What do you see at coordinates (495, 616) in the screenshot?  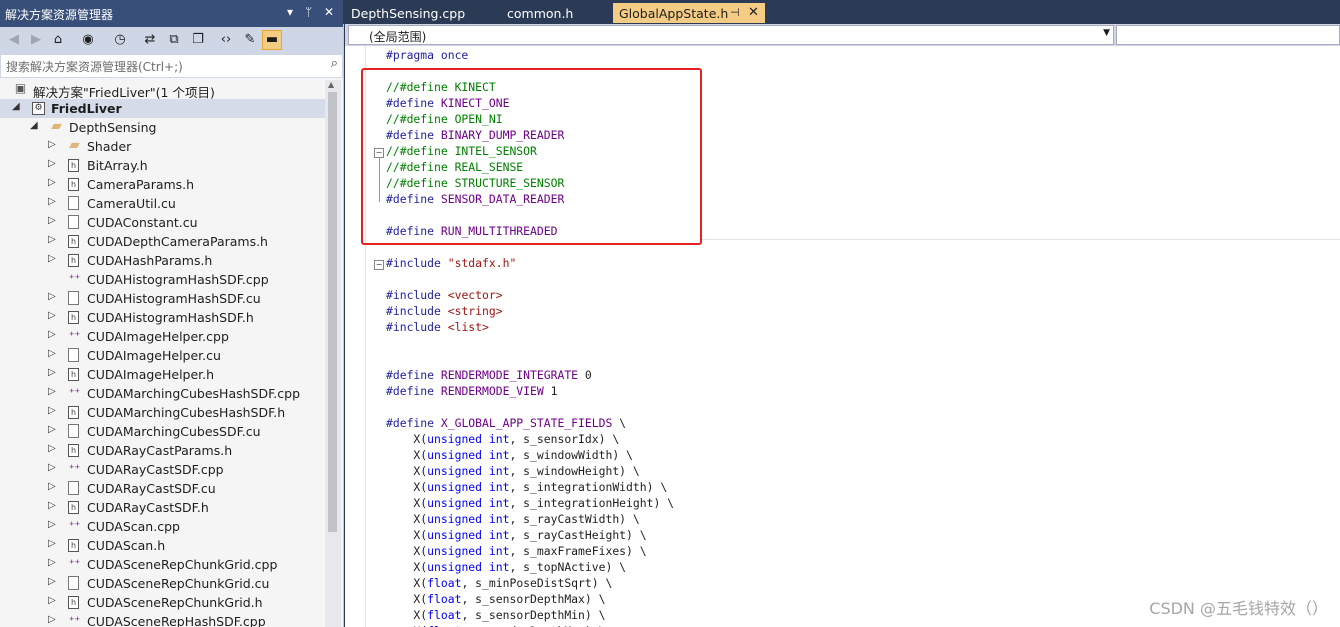 I see `code-line: X(float, s_sensorDepthMin) \` at bounding box center [495, 616].